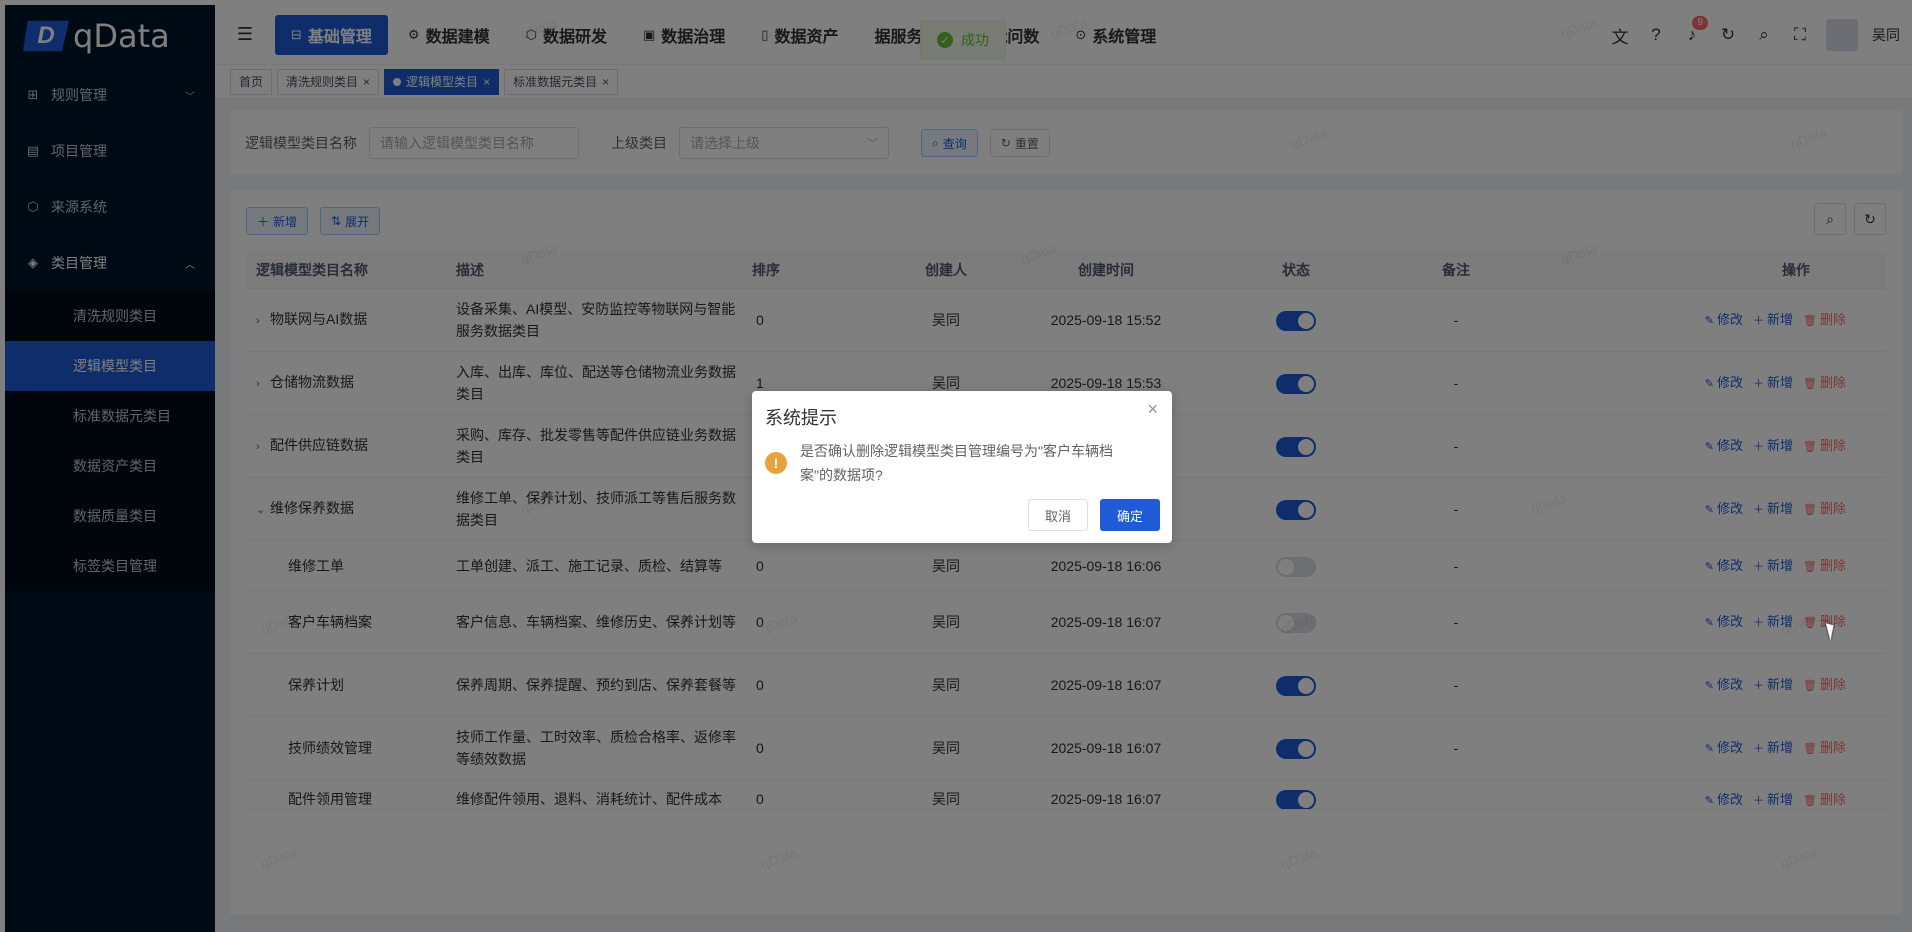 Image resolution: width=1912 pixels, height=932 pixels. What do you see at coordinates (801, 418) in the screenshot?
I see `dialog-title: 系统提示` at bounding box center [801, 418].